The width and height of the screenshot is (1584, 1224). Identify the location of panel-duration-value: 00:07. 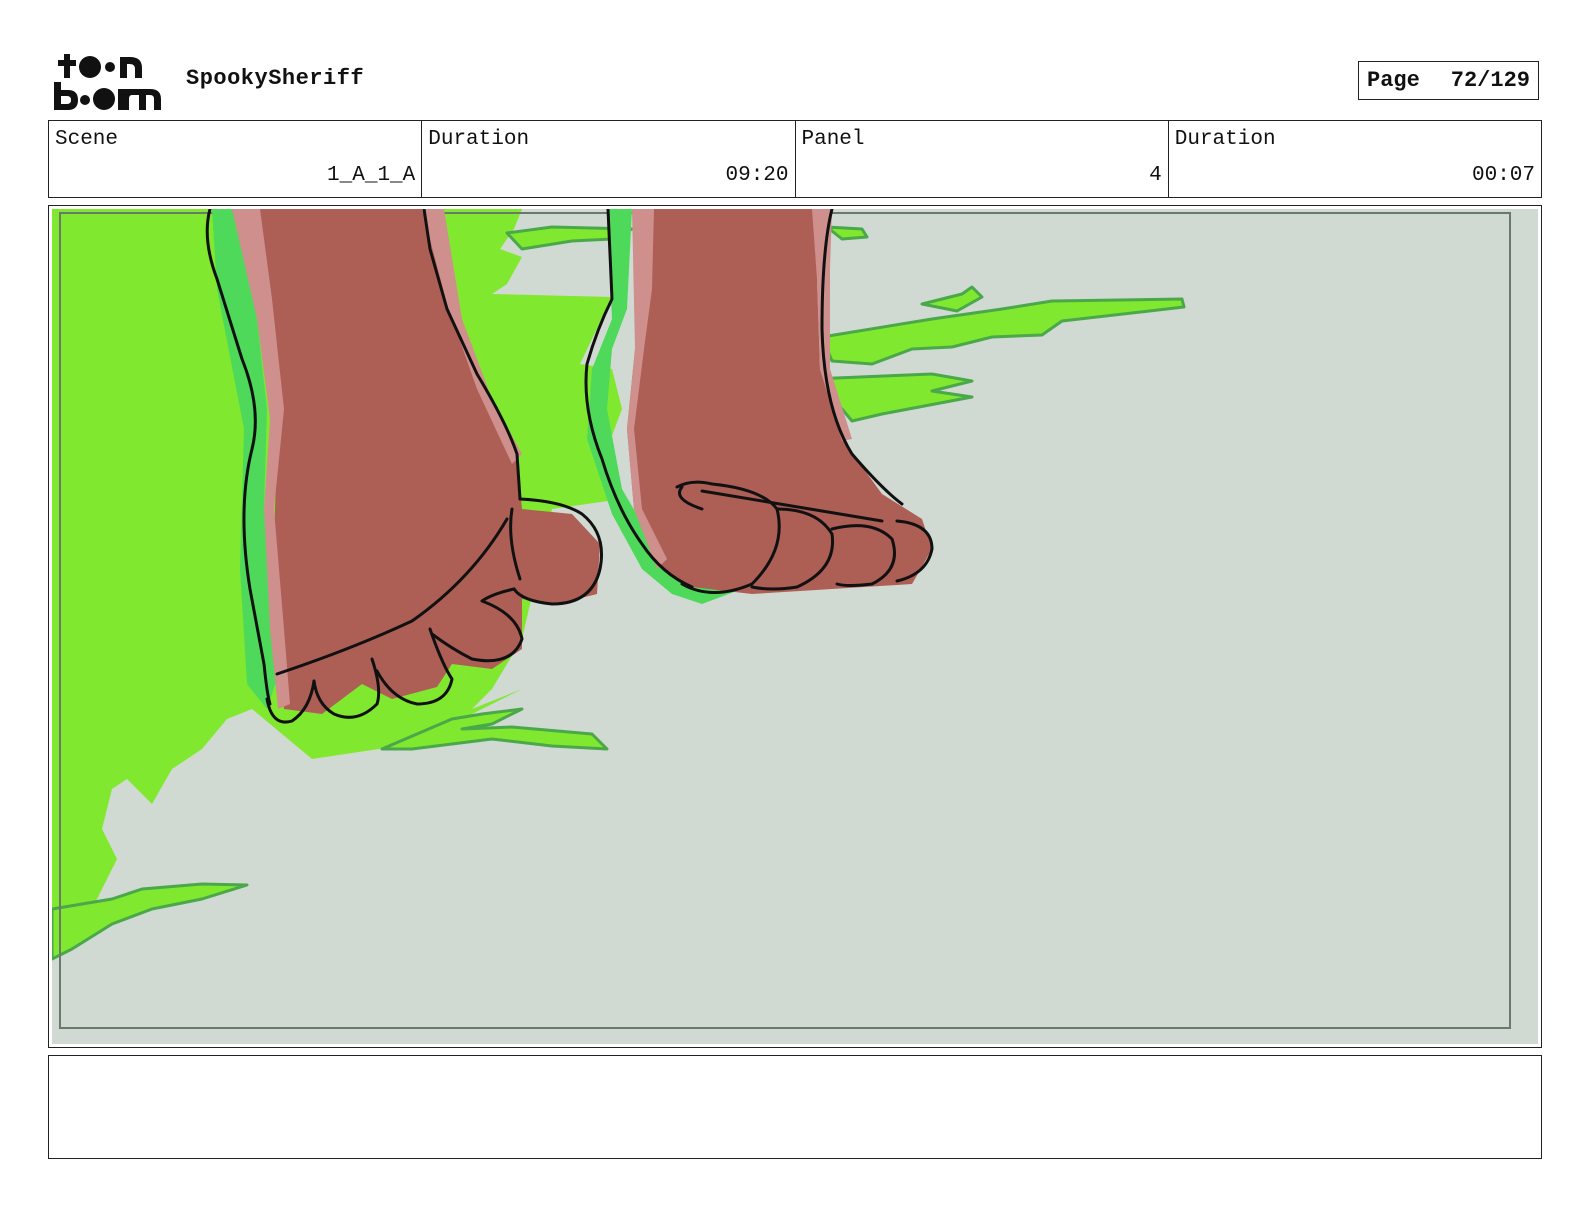
(1503, 175).